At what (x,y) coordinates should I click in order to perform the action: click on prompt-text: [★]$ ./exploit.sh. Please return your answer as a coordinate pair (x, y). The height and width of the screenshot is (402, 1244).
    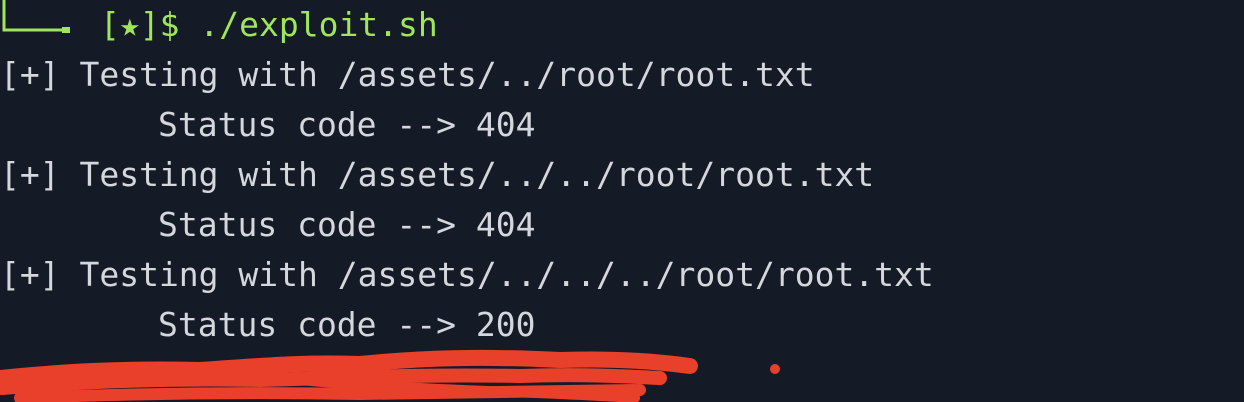
    Looking at the image, I should click on (269, 25).